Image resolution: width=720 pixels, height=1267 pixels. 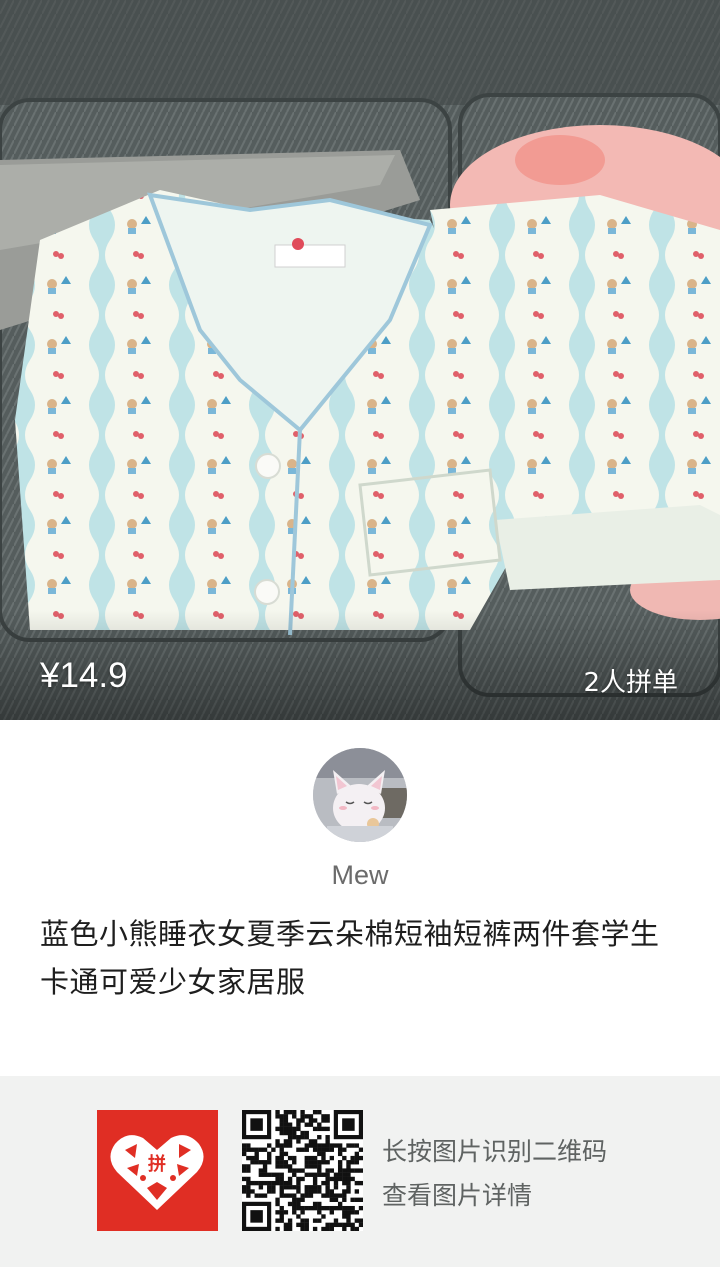 I want to click on seller-avatar, so click(x=360, y=795).